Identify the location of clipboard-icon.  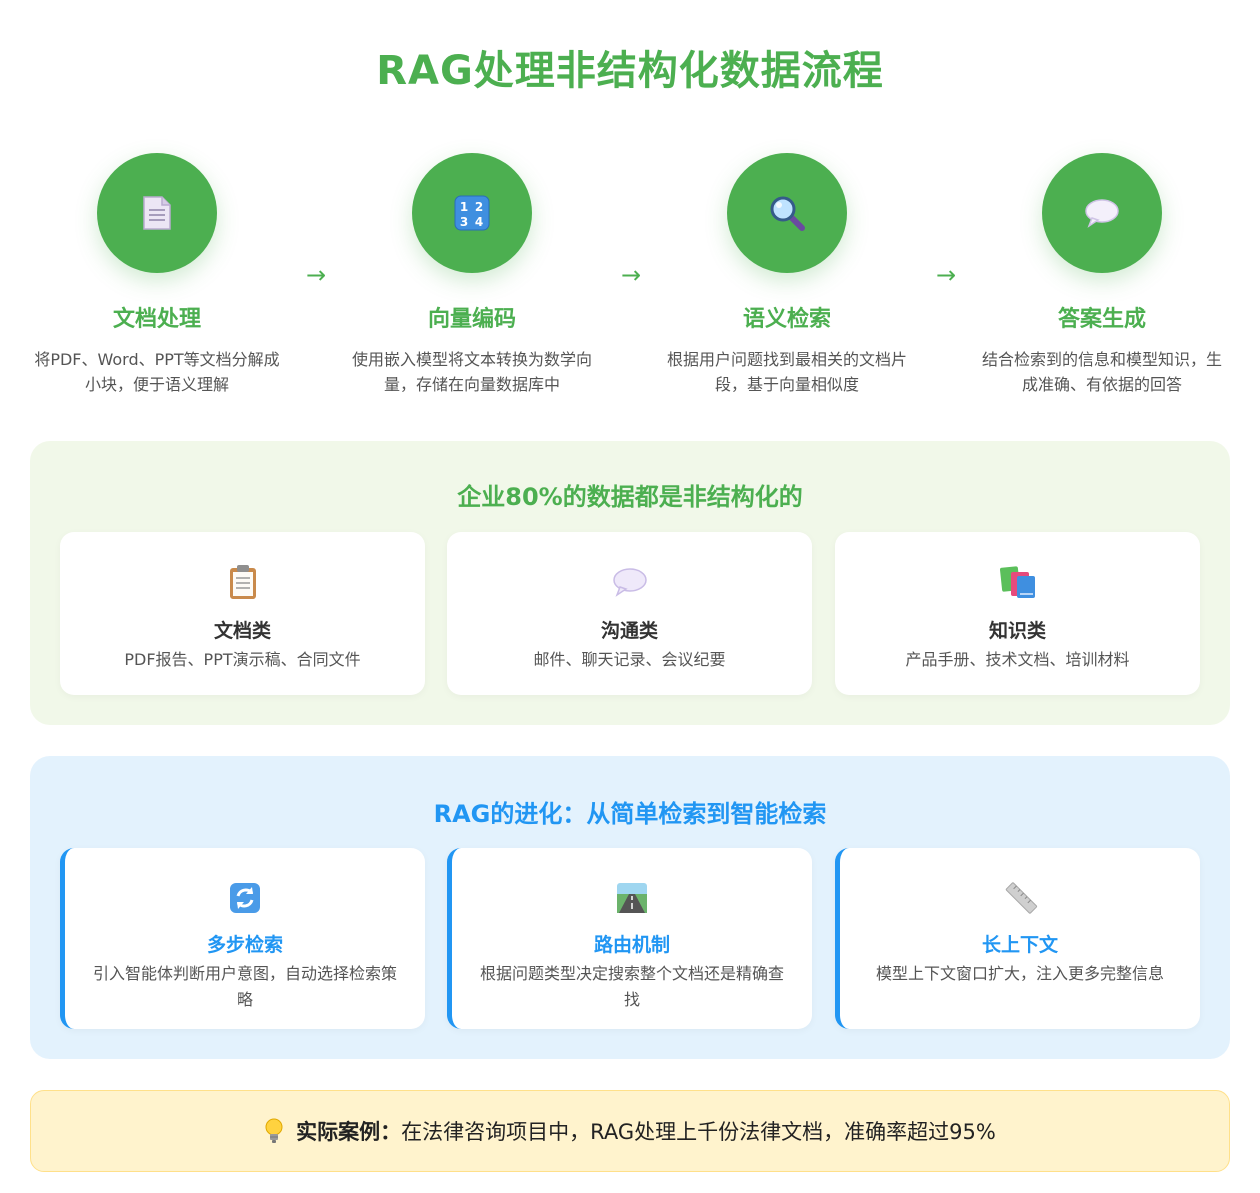
(243, 582).